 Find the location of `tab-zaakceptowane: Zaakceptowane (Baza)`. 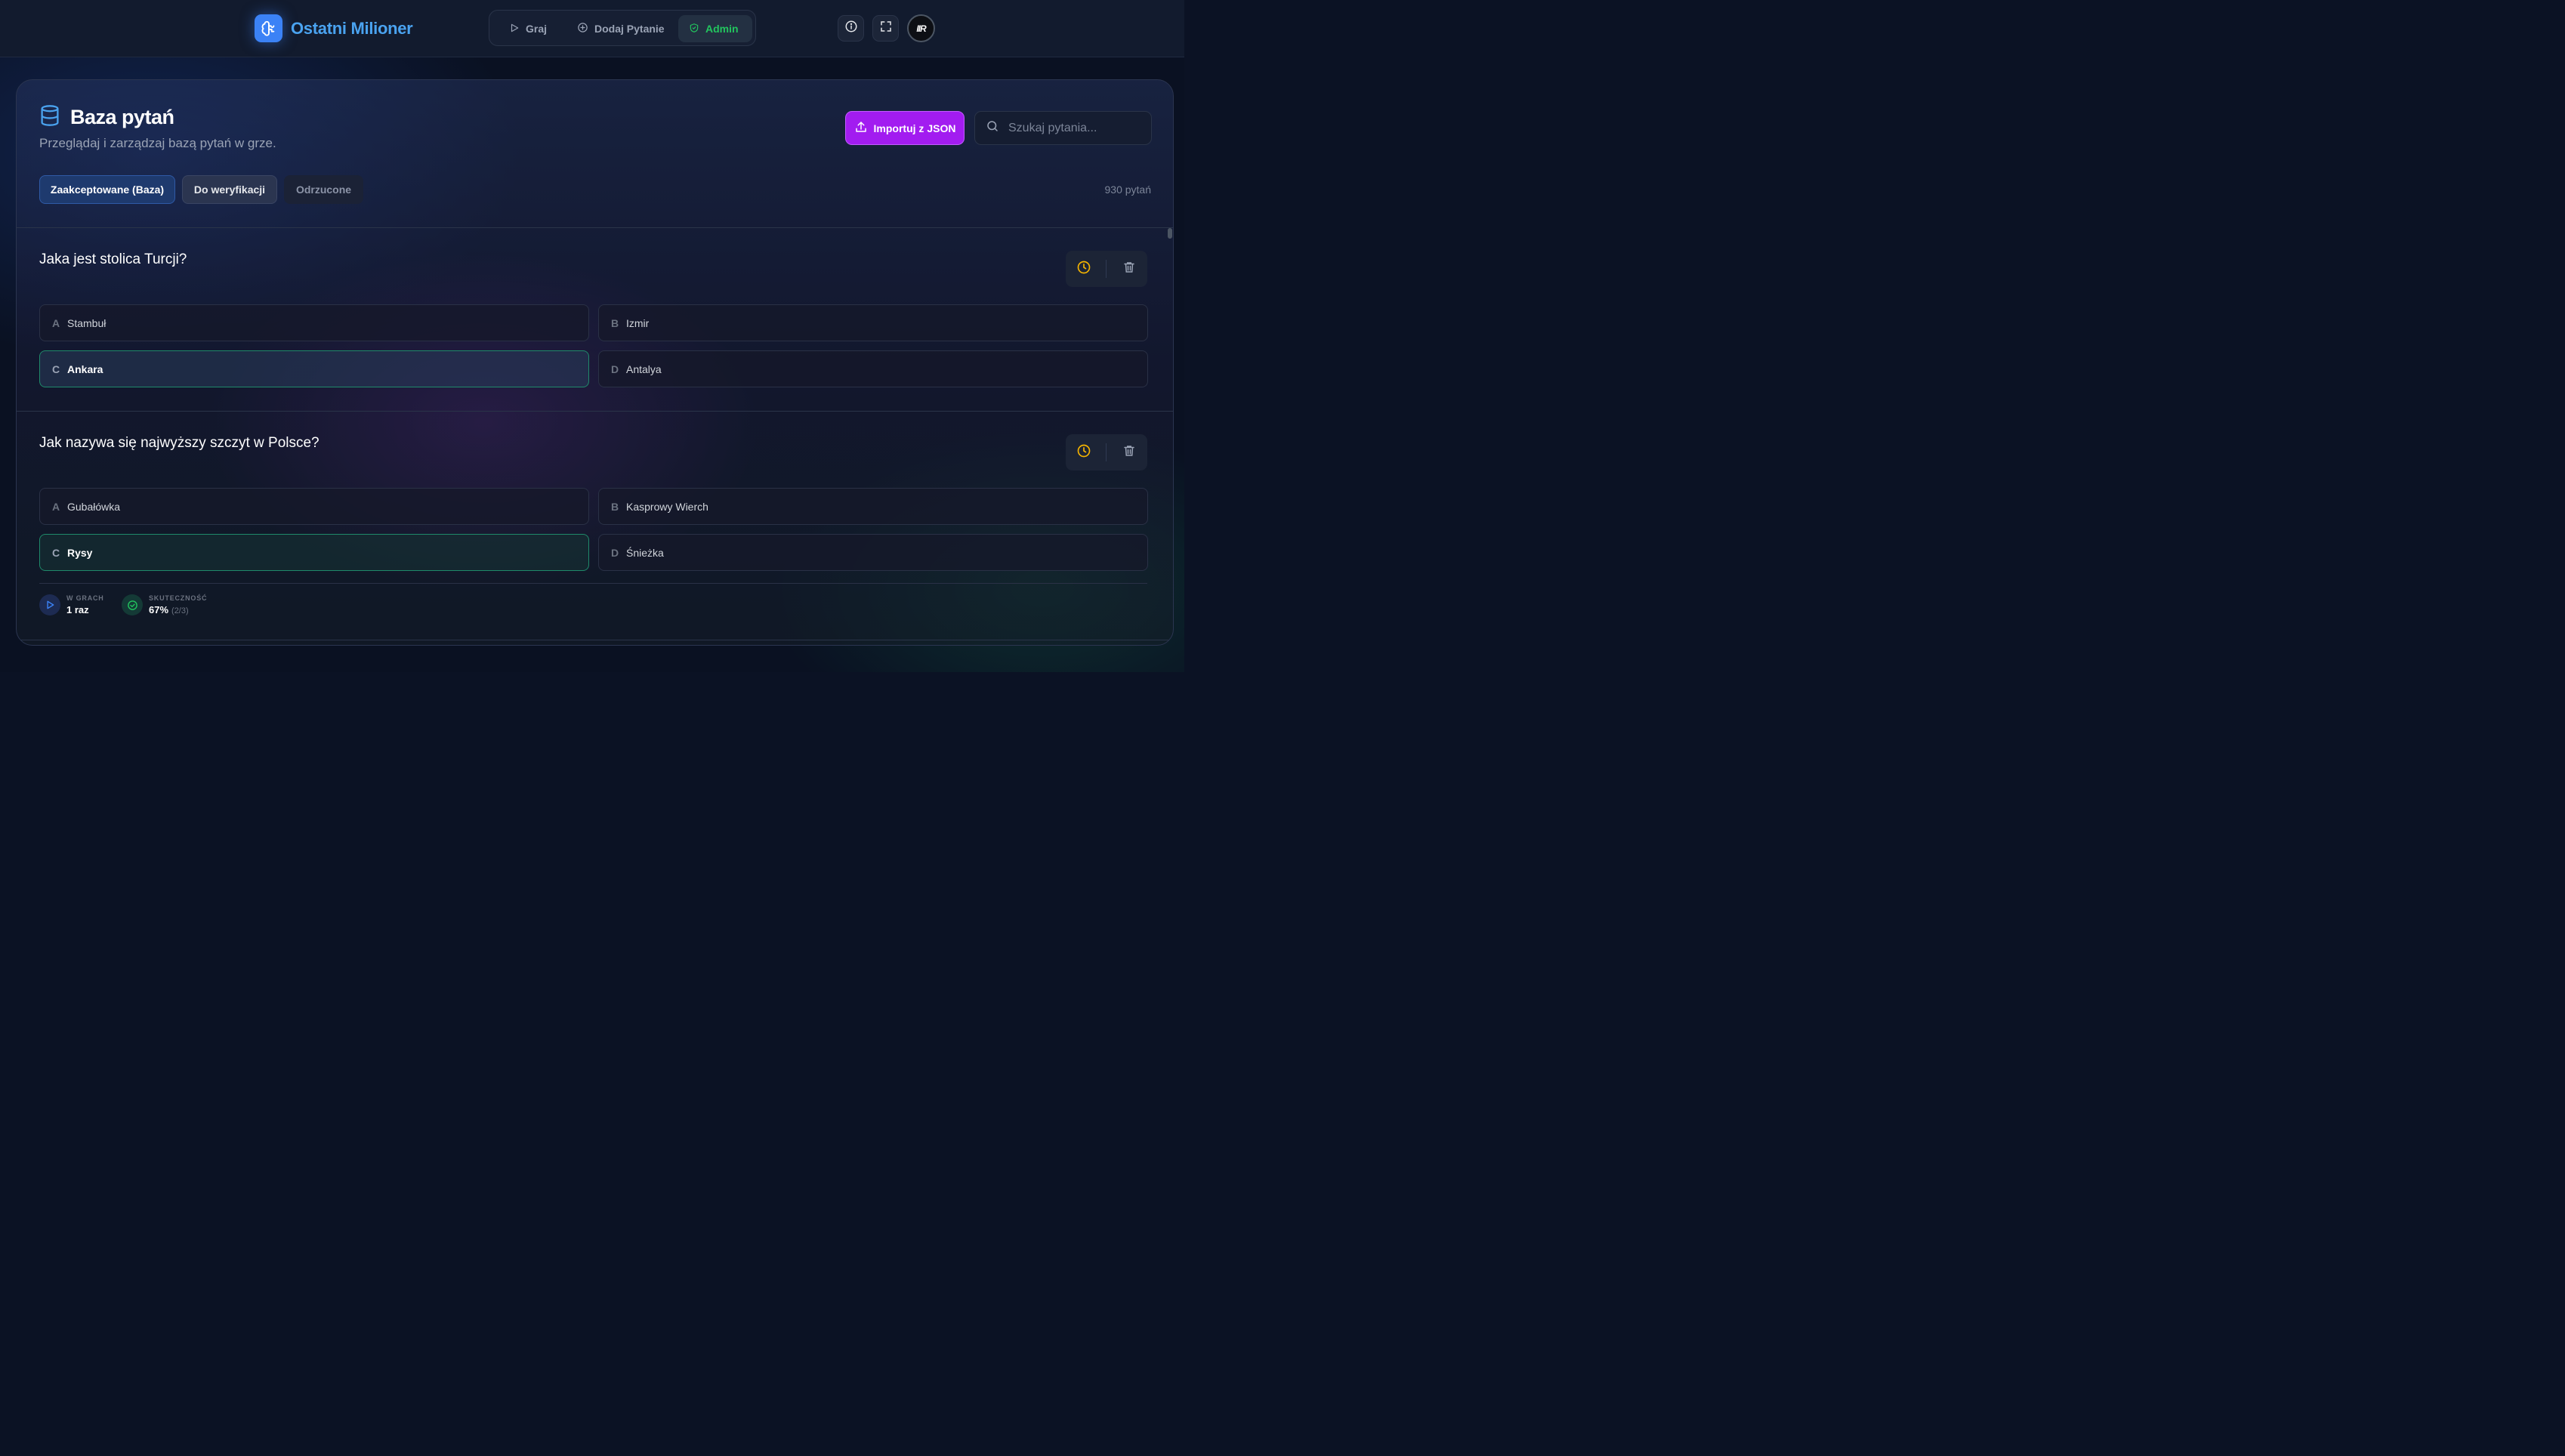

tab-zaakceptowane: Zaakceptowane (Baza) is located at coordinates (107, 189).